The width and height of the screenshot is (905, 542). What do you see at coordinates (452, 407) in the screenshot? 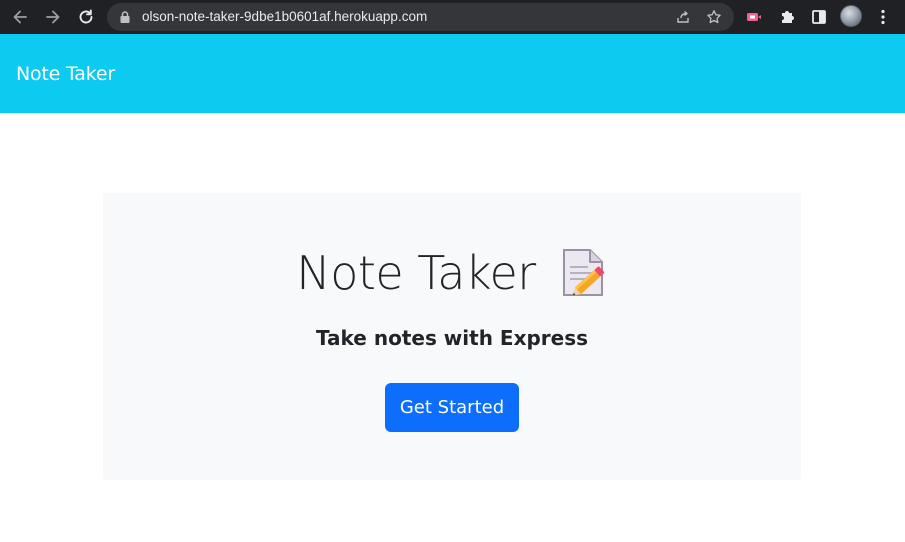
I see `get-started-button: Get Started` at bounding box center [452, 407].